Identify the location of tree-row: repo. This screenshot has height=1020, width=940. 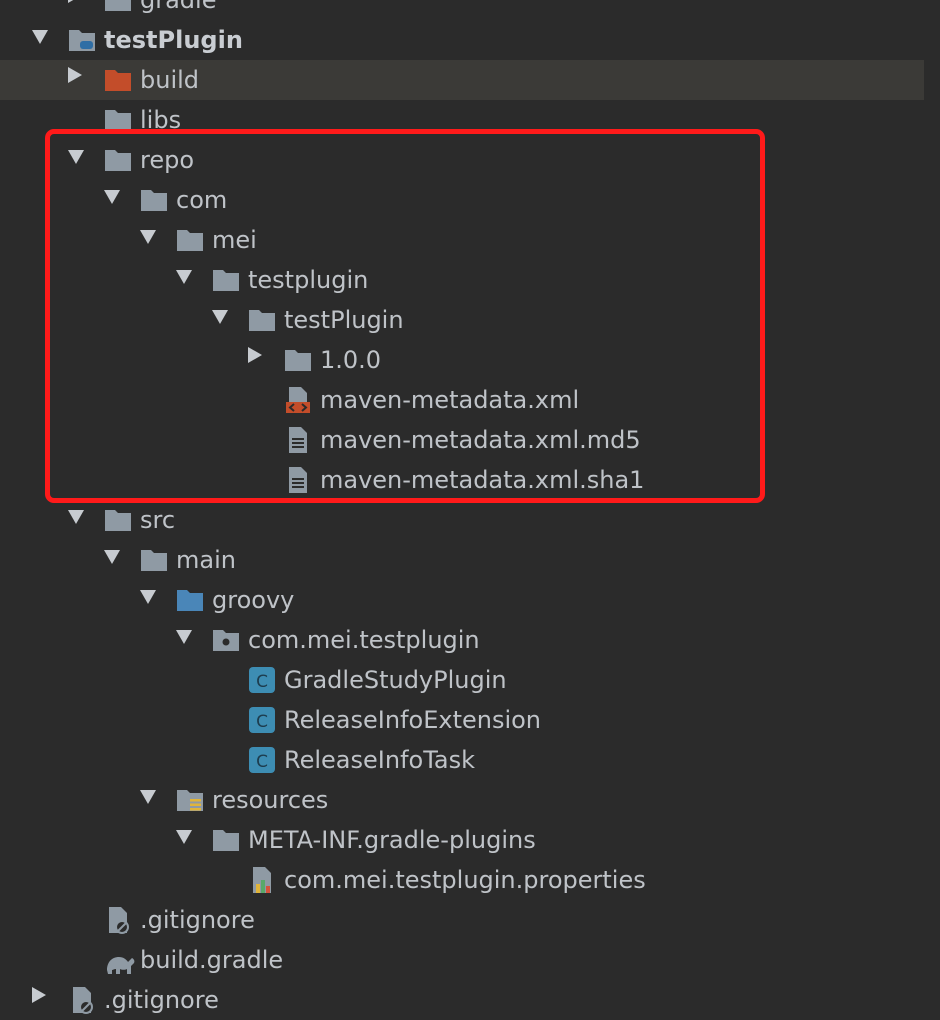
(462, 160).